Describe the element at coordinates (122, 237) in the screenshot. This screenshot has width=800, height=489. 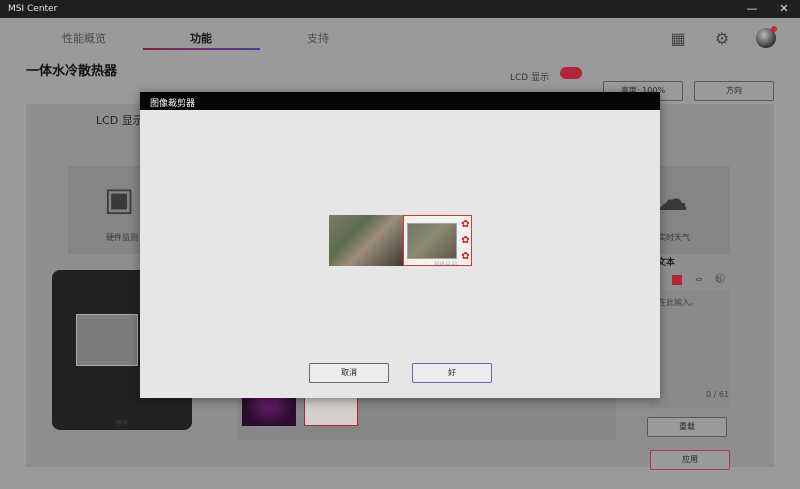
I see `card-label-hardware: 硬件监测` at that location.